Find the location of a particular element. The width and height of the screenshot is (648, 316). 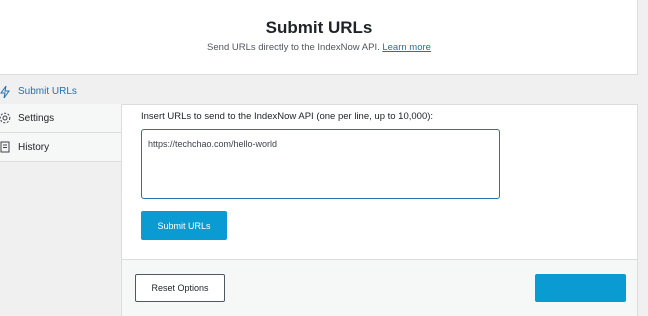

page-title: Submit URLs is located at coordinates (319, 27).